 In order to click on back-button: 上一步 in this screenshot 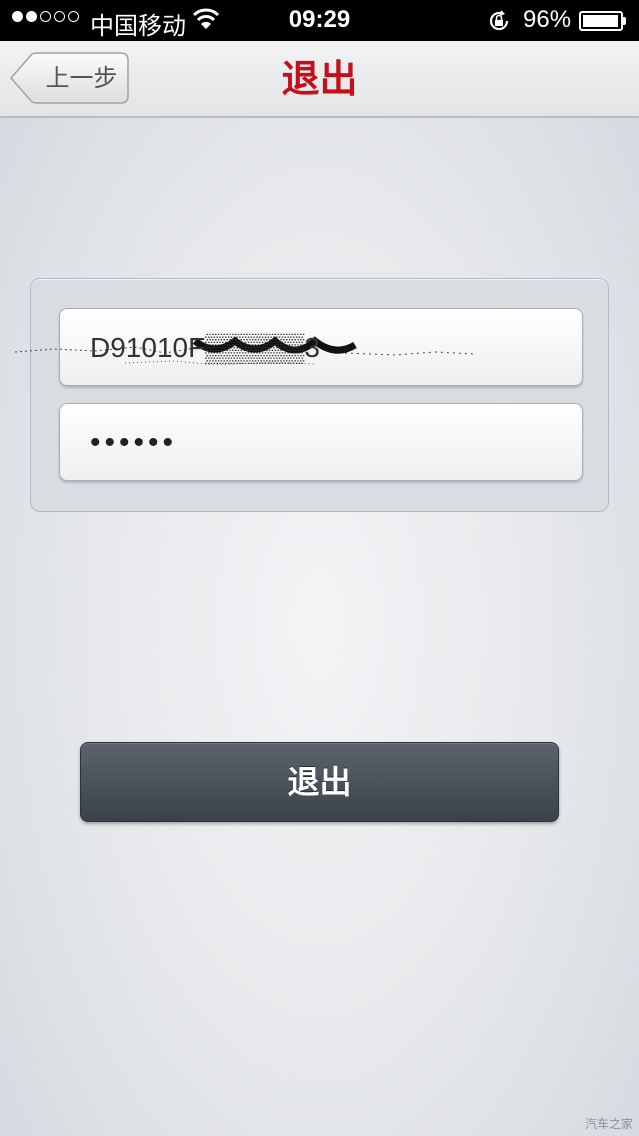, I will do `click(69, 78)`.